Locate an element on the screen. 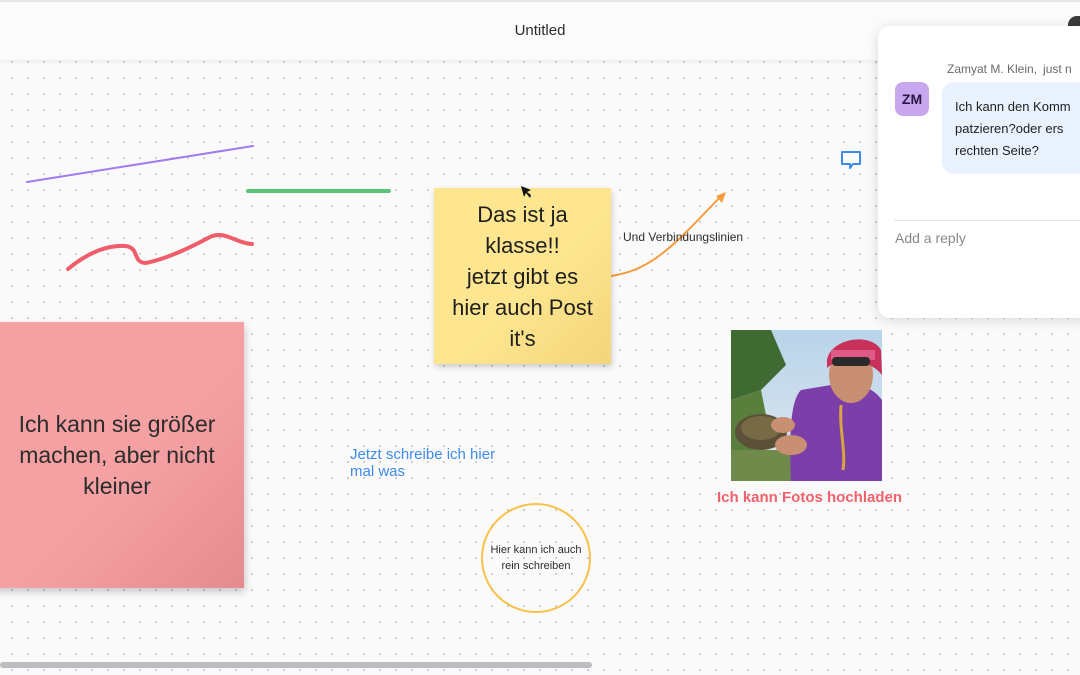  comment-divider is located at coordinates (987, 220).